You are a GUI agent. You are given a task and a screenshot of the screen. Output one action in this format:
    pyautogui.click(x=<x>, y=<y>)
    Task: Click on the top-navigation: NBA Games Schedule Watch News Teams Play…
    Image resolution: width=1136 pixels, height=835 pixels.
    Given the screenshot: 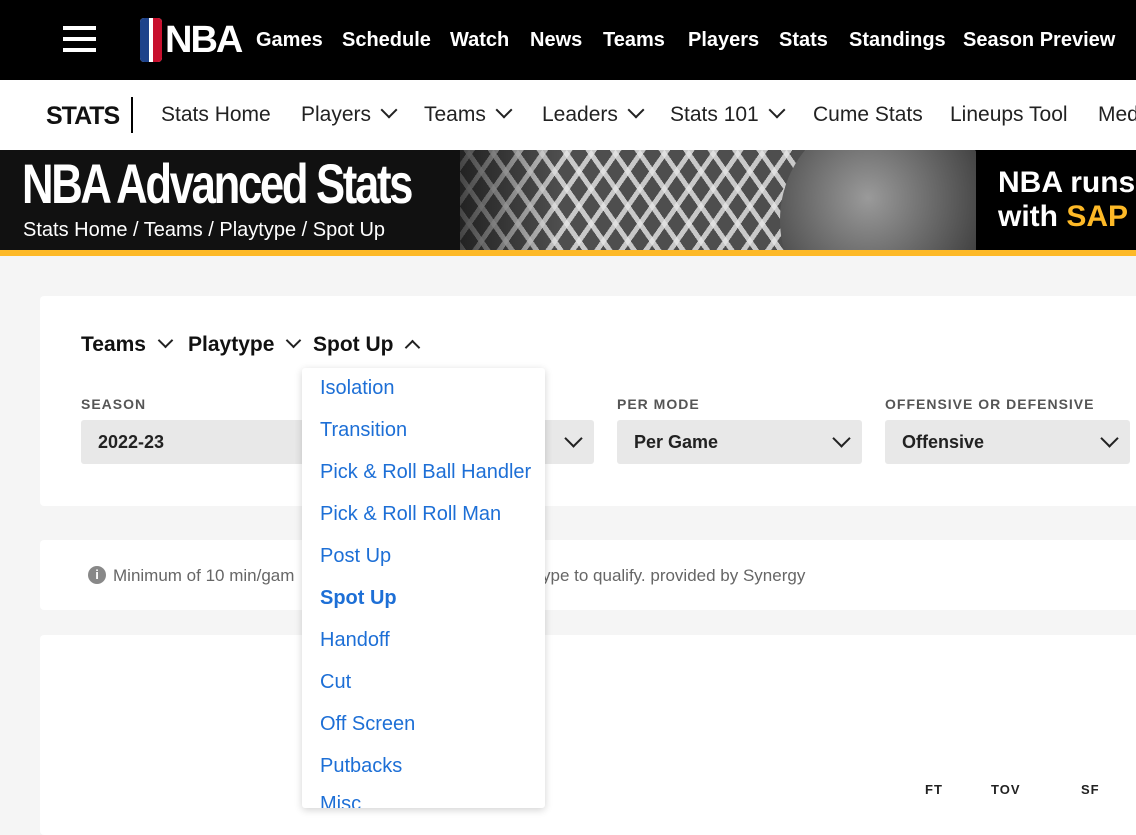 What is the action you would take?
    pyautogui.click(x=568, y=40)
    